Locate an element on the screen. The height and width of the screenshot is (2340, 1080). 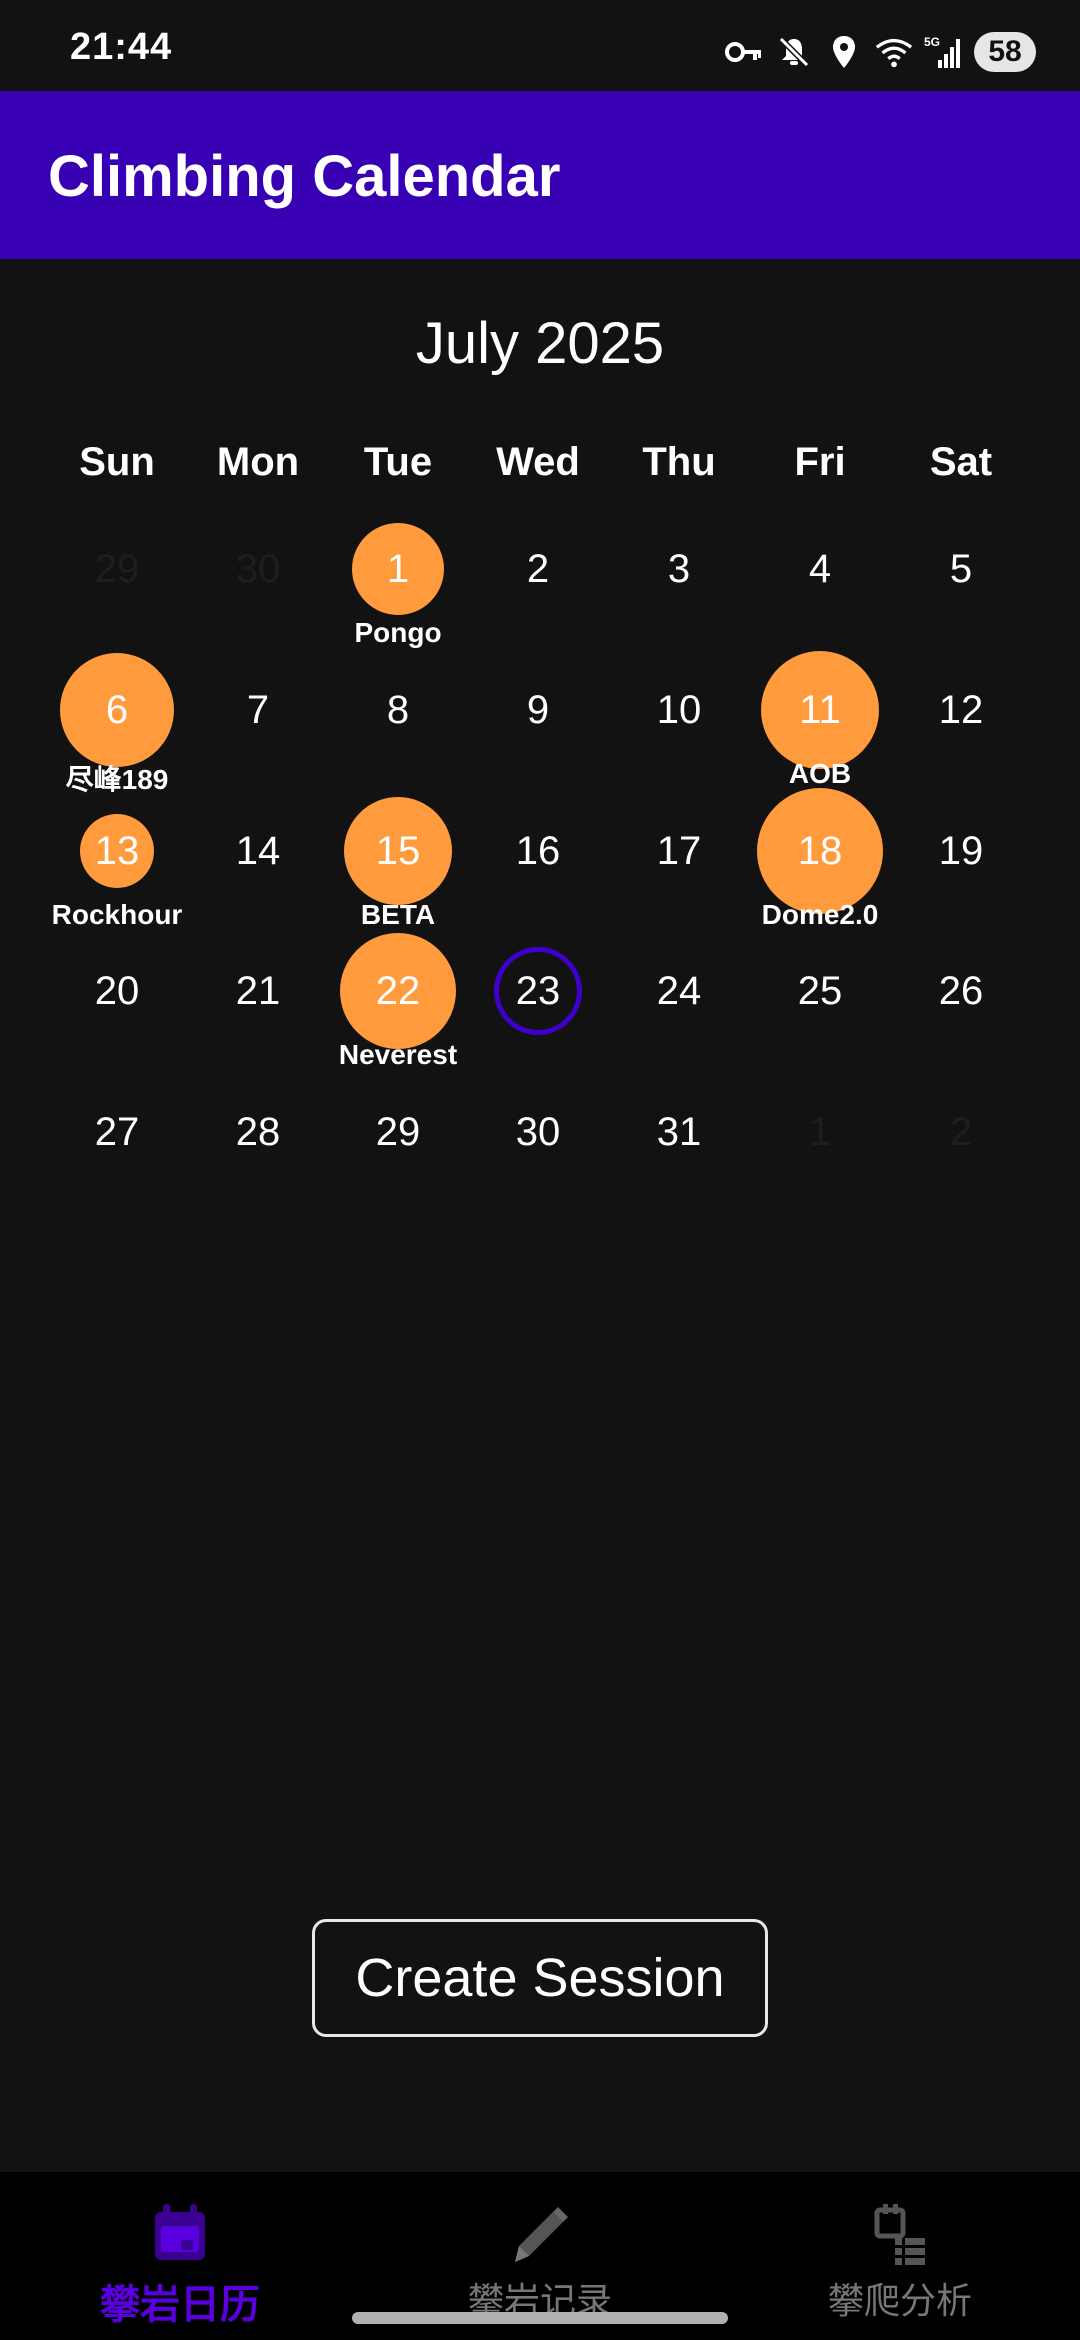
nav-label: 攀爬分析 is located at coordinates (899, 2300).